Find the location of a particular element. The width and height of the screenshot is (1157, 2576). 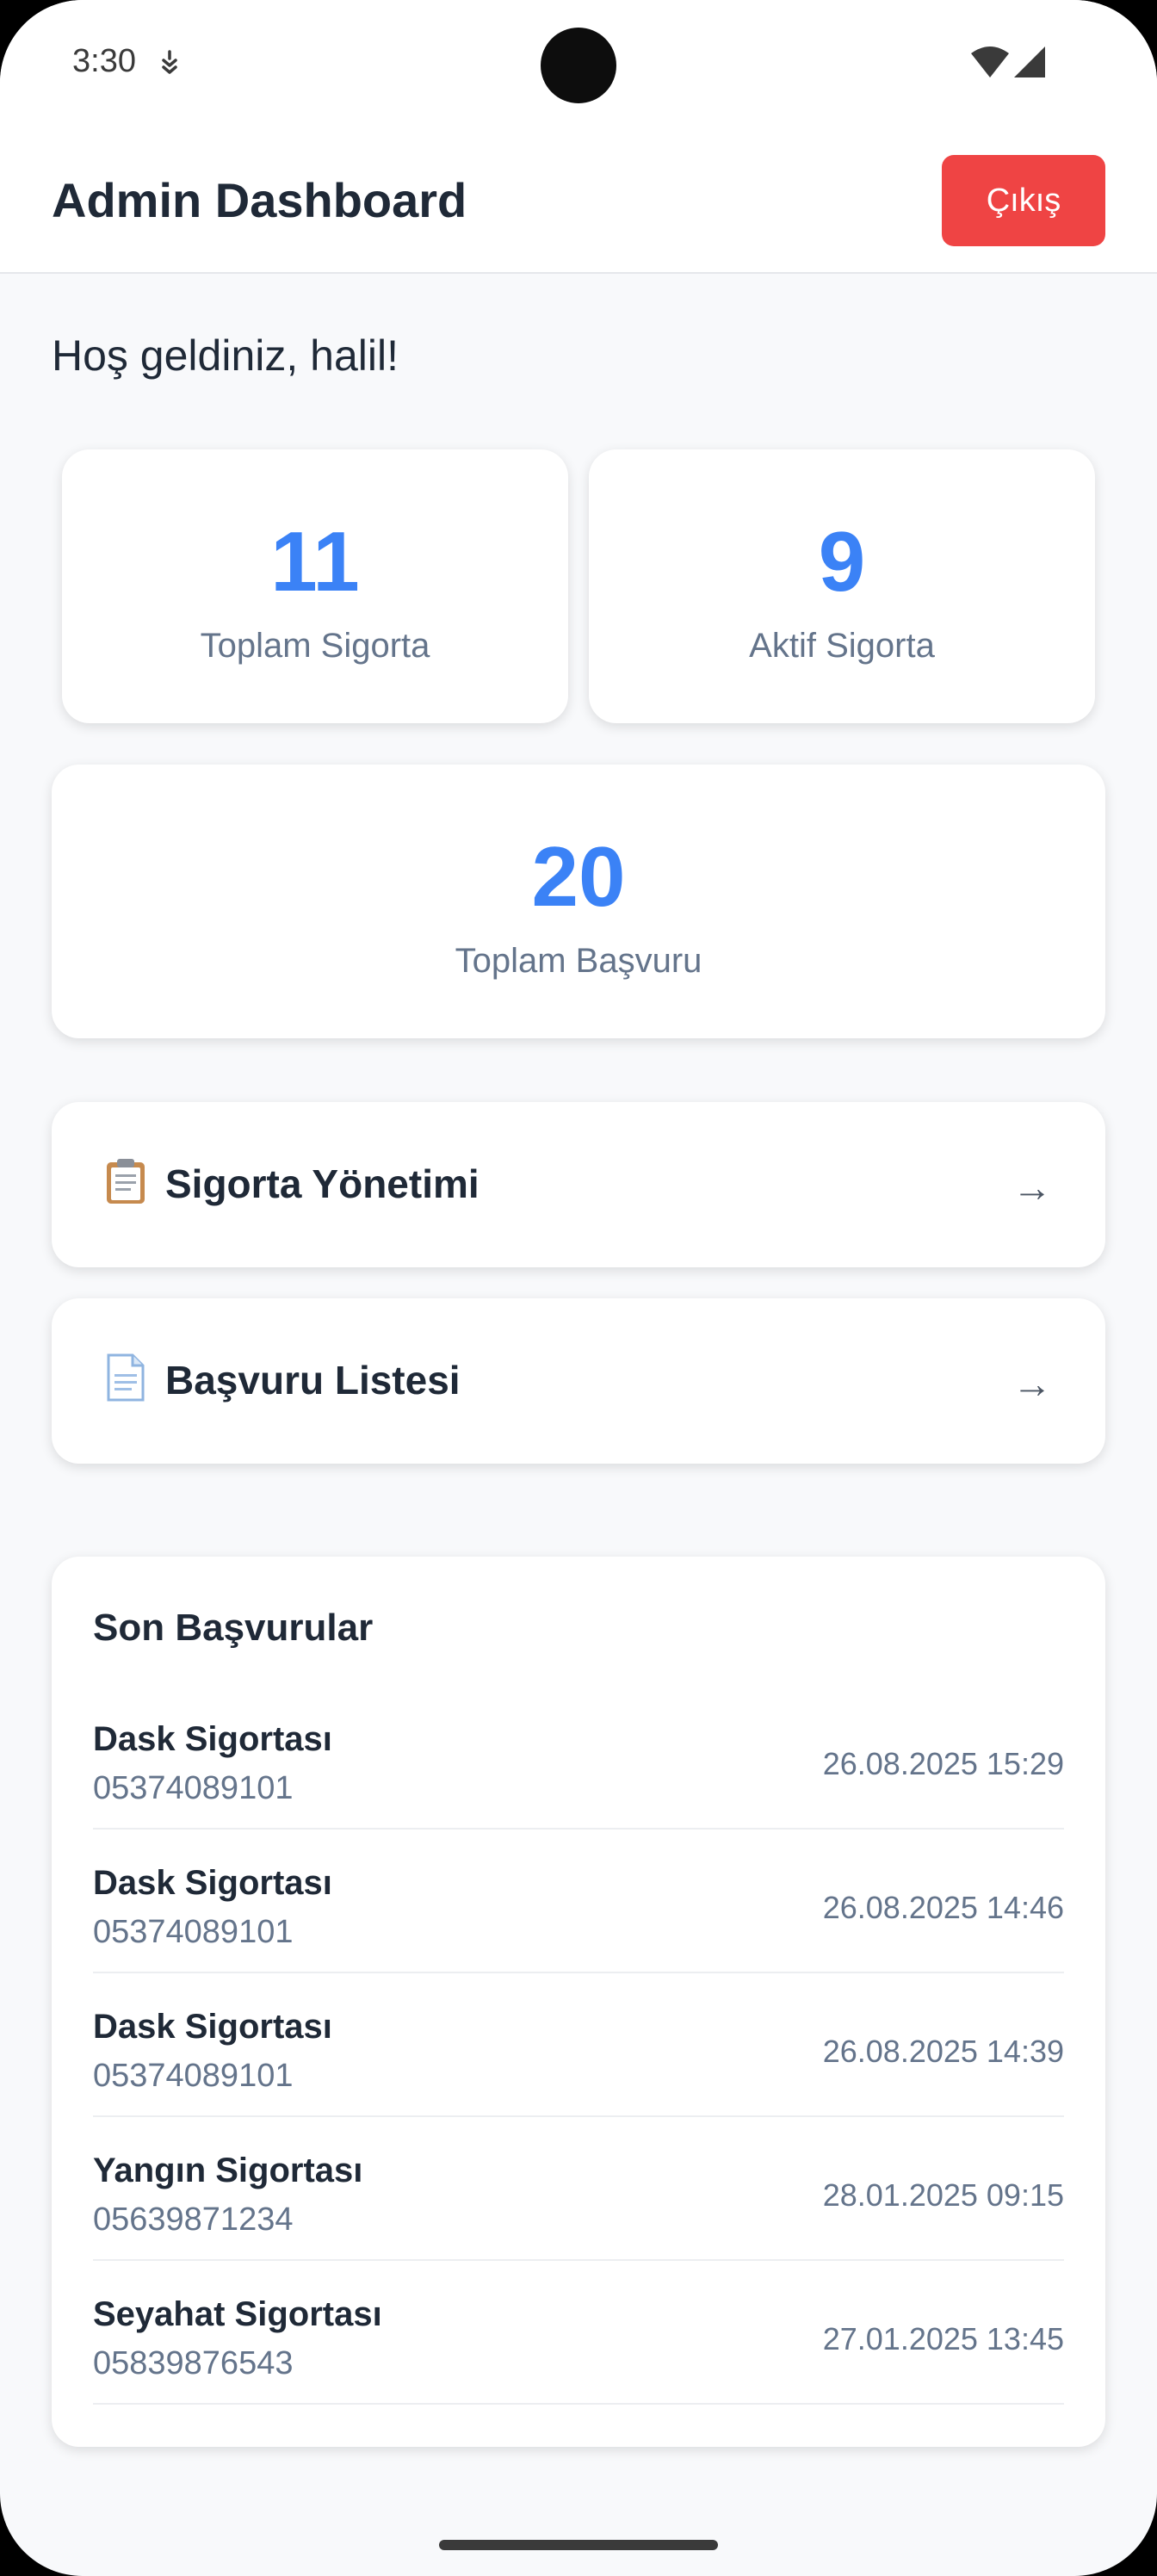

logout-button: Çıkış is located at coordinates (1024, 200).